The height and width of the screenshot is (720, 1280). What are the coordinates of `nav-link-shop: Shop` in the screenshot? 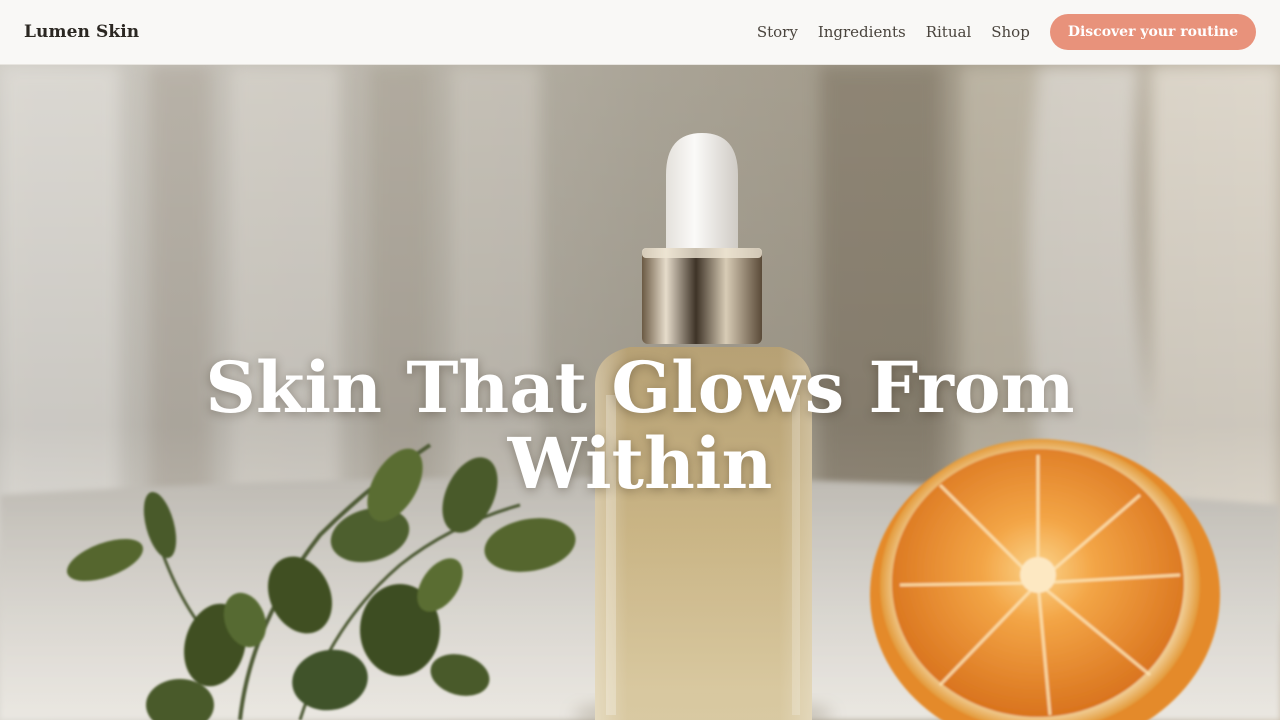 It's located at (1010, 32).